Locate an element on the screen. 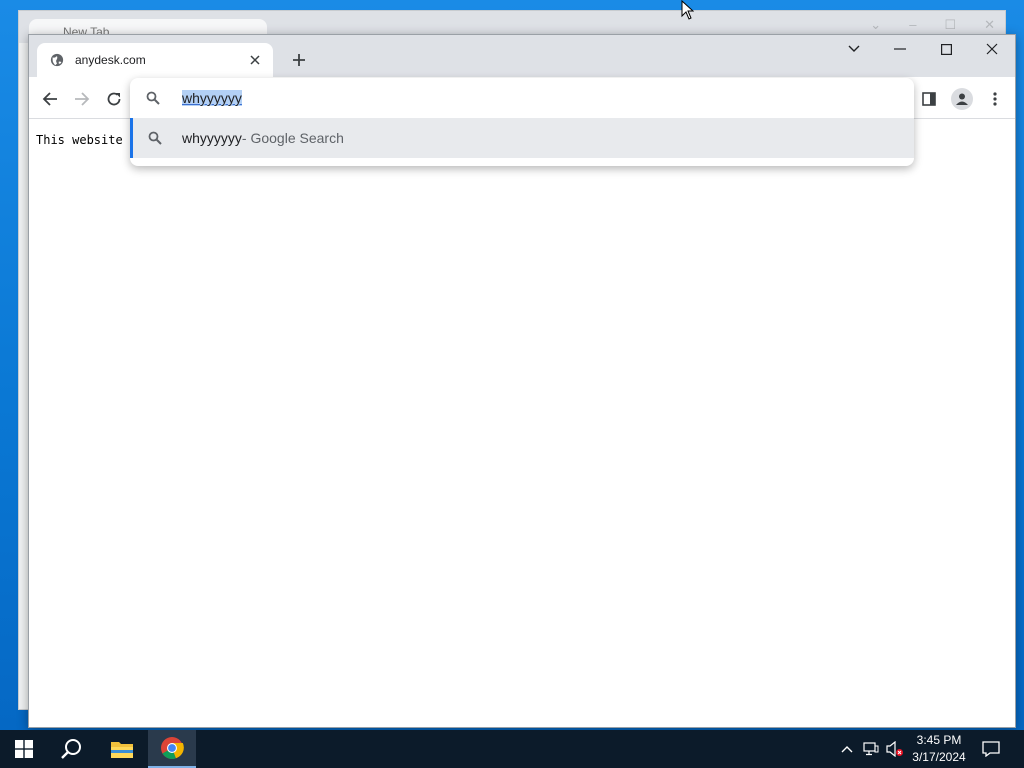 The width and height of the screenshot is (1024, 768). forward-button is located at coordinates (82, 99).